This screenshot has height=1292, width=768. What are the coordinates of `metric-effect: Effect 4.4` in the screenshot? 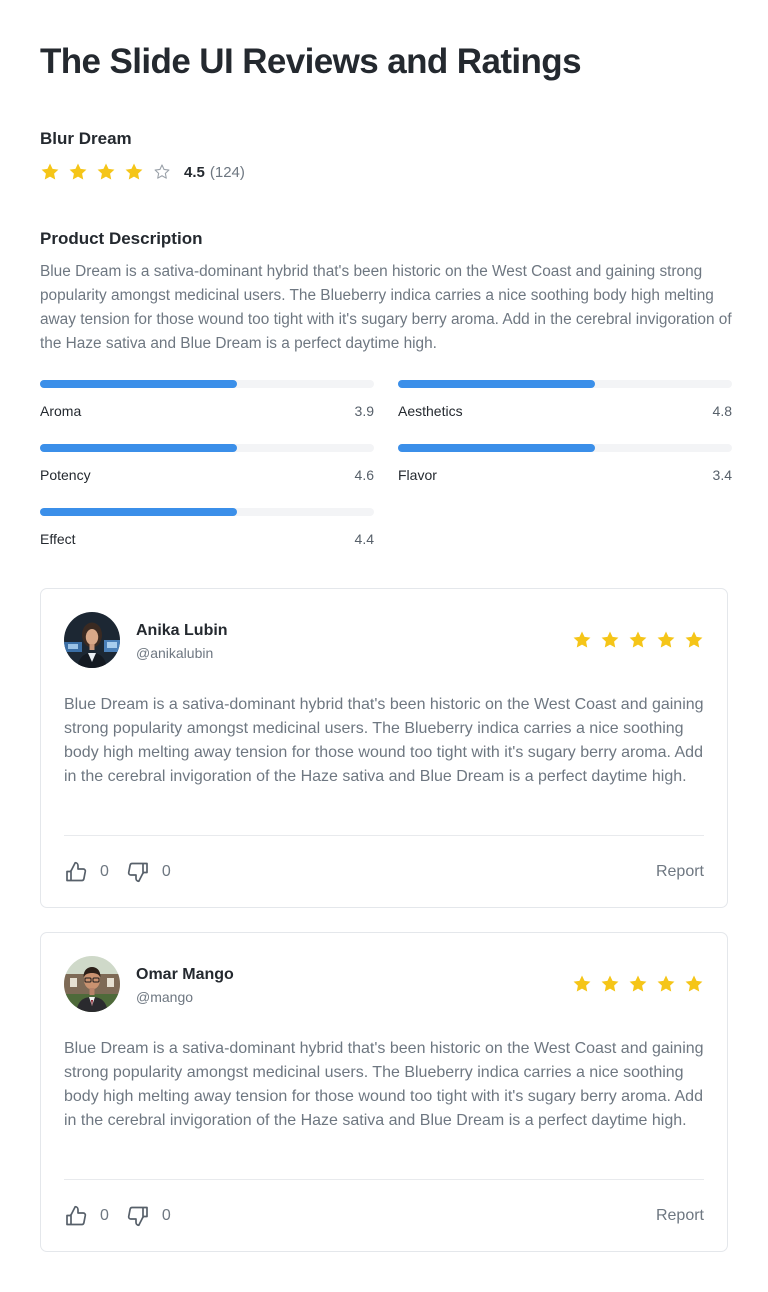 It's located at (207, 527).